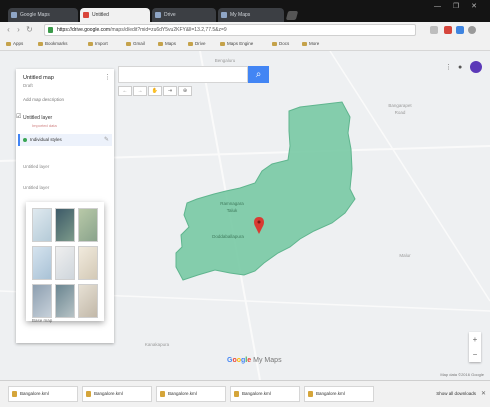  What do you see at coordinates (476, 67) in the screenshot?
I see `avatar` at bounding box center [476, 67].